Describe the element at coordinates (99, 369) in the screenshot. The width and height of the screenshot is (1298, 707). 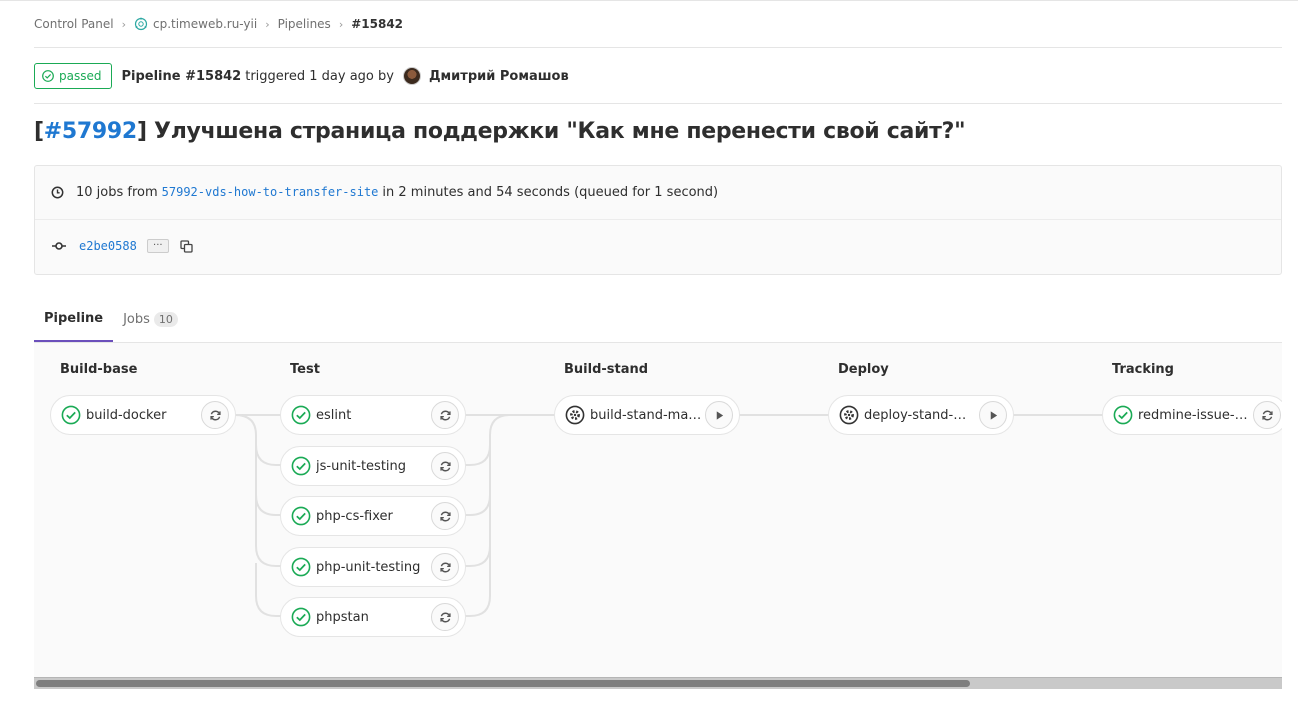
I see `stage-title-build-base: Build-base` at that location.